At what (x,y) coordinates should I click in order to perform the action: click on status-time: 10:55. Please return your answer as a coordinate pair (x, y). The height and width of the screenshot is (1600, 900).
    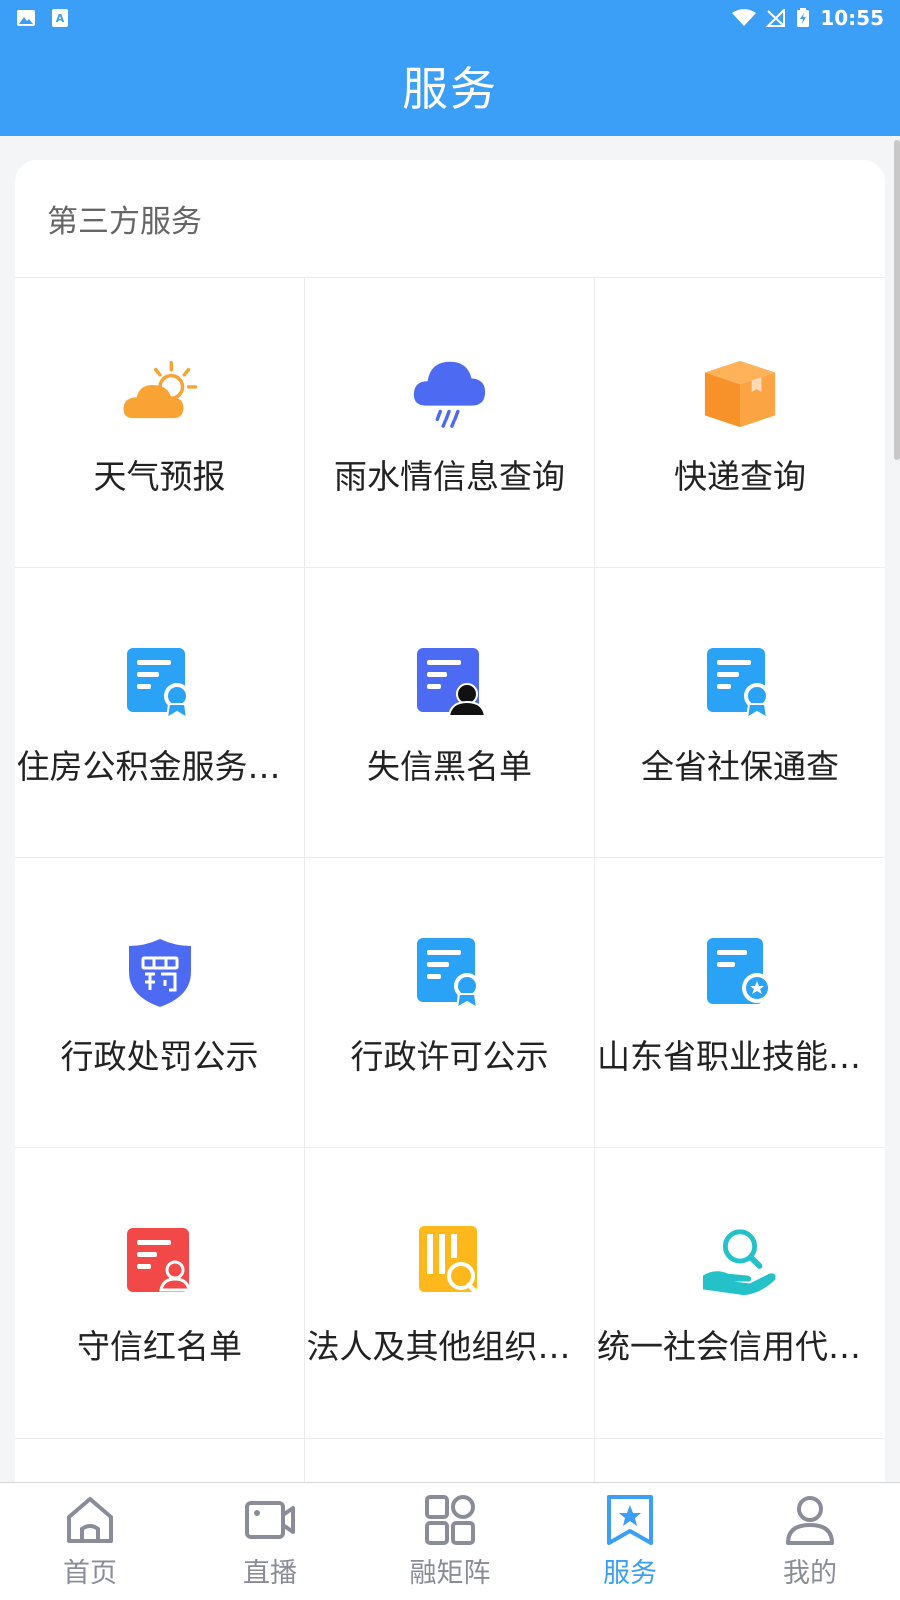
    Looking at the image, I should click on (852, 18).